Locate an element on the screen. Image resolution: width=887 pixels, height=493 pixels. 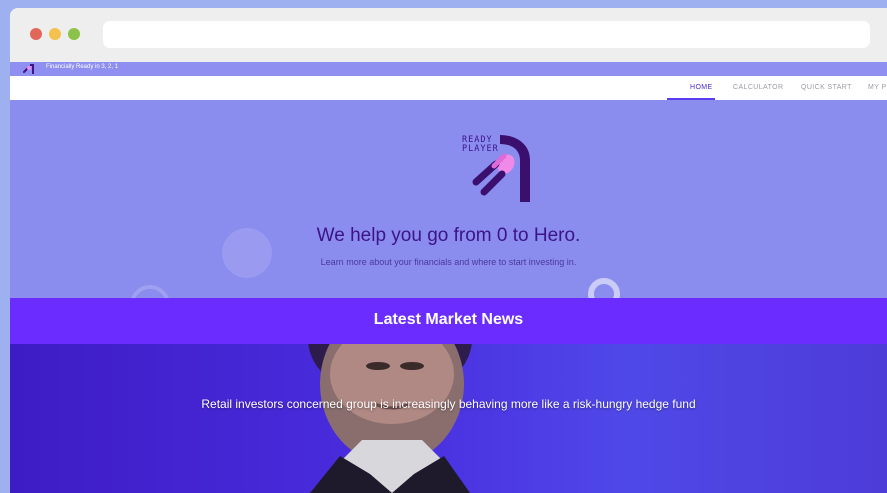
address-bar is located at coordinates (486, 34).